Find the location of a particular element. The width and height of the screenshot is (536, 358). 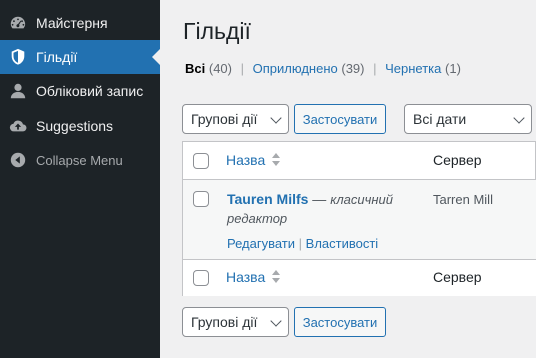

row-actions: Редагувати | Властивості is located at coordinates (303, 243).